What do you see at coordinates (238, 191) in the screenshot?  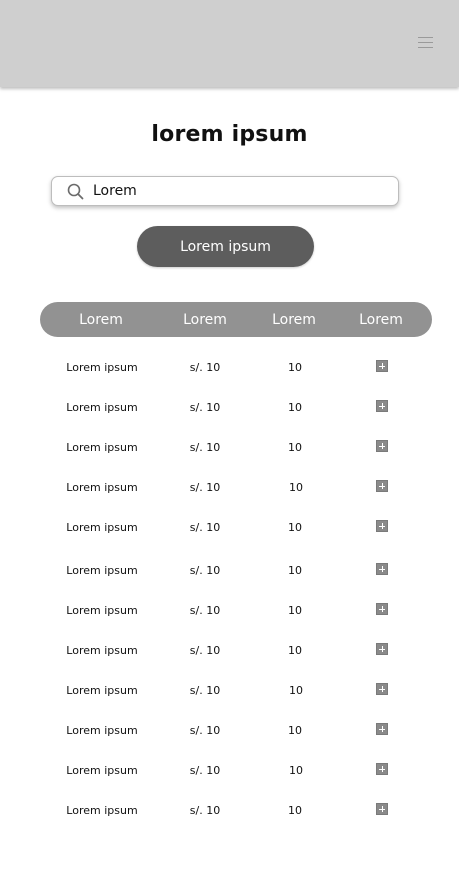 I see `search-input` at bounding box center [238, 191].